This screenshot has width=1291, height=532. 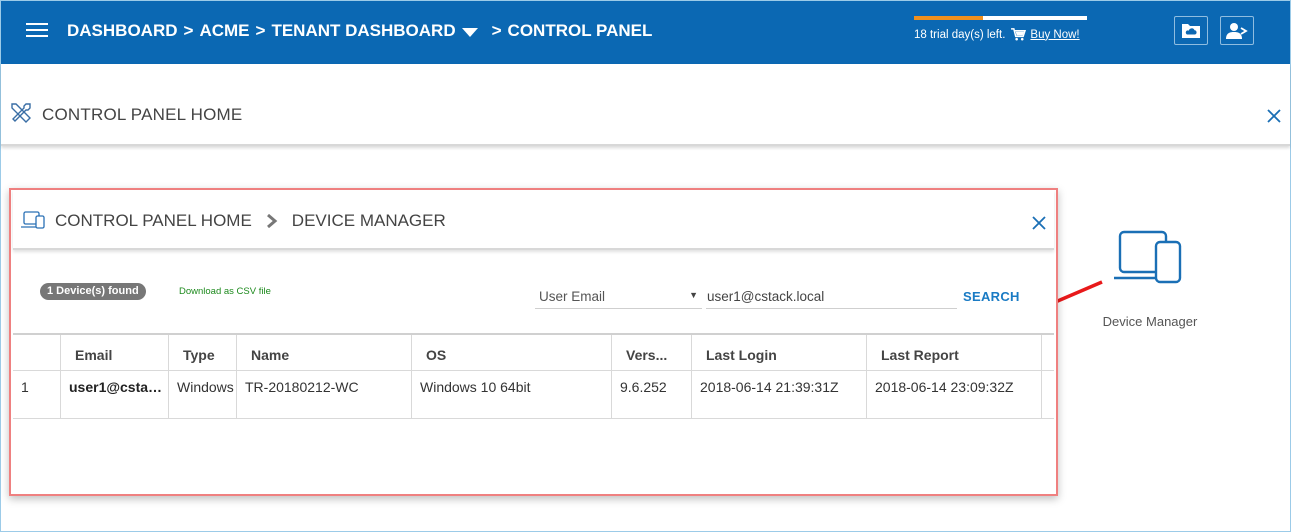 I want to click on device-manager-tile: Device Manager, so click(x=1150, y=277).